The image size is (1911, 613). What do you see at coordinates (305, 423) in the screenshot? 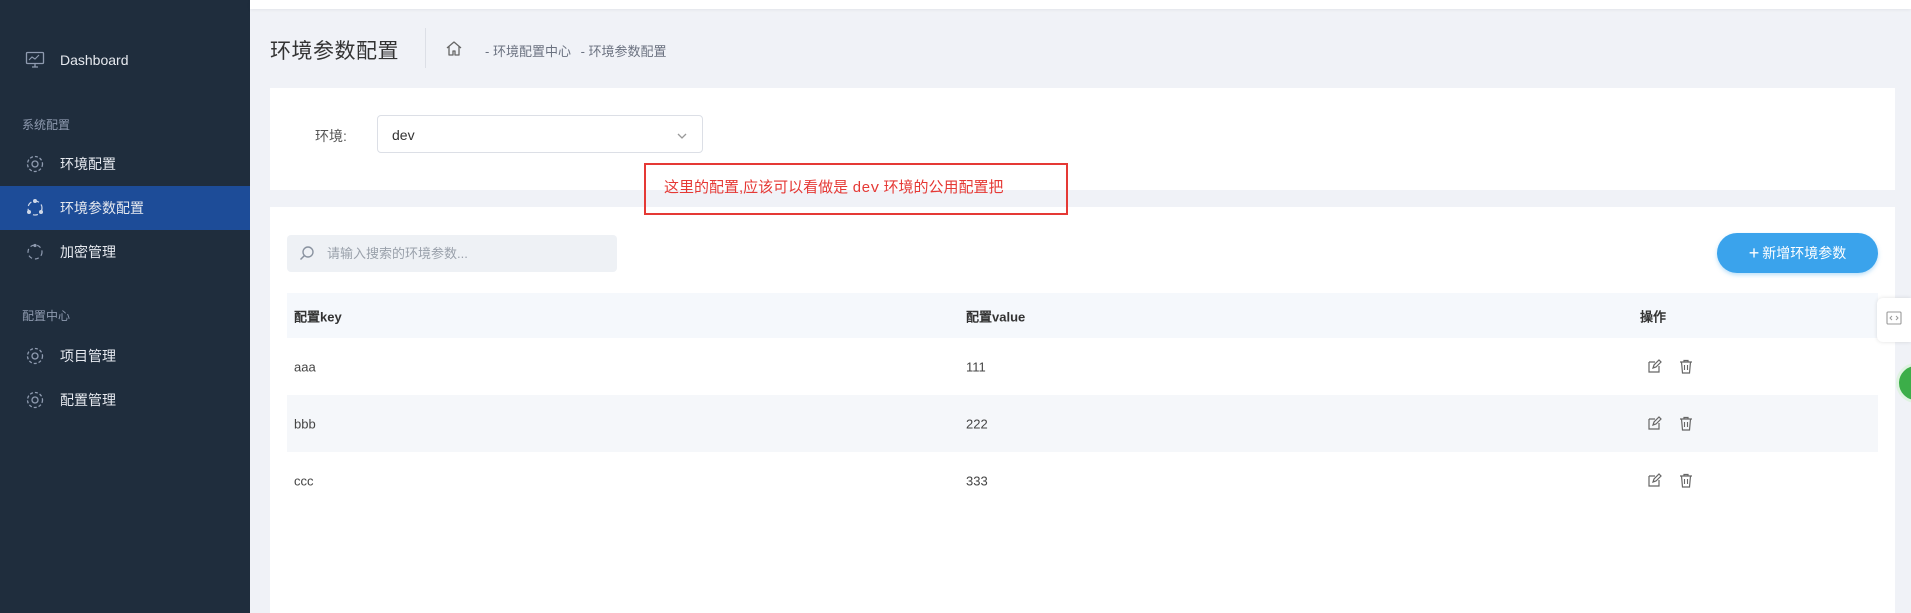
I see `cell-key: bbb` at bounding box center [305, 423].